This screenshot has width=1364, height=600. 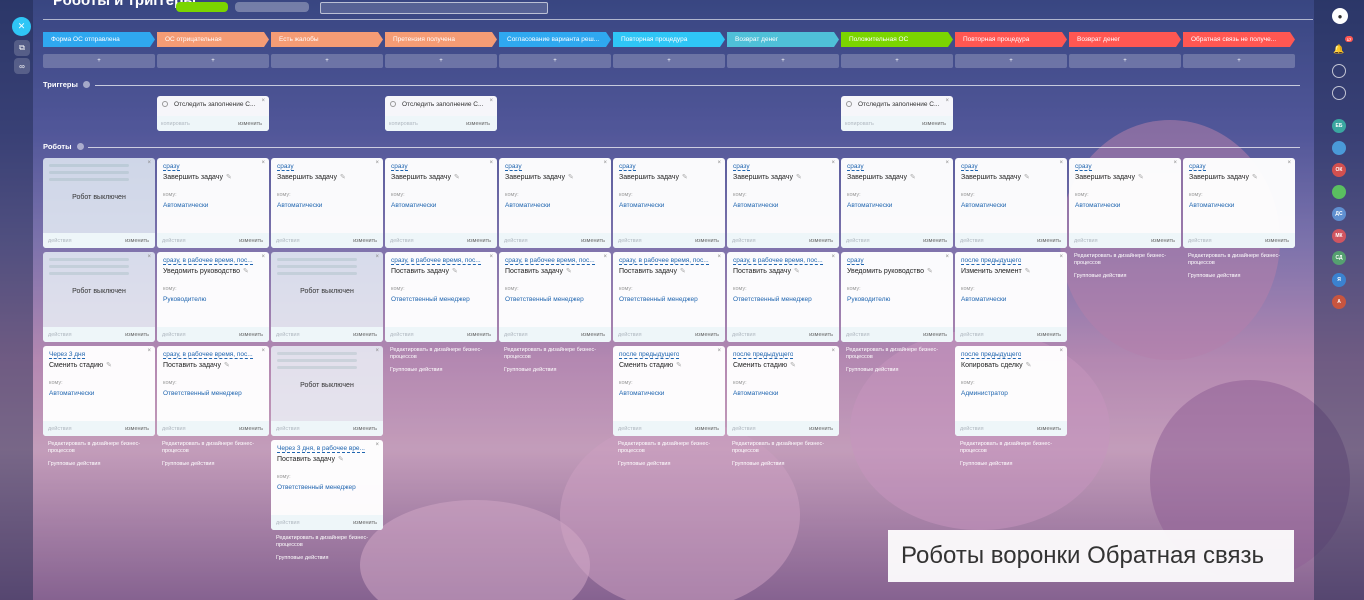 What do you see at coordinates (1339, 258) in the screenshot?
I see `contact-avatar: СД` at bounding box center [1339, 258].